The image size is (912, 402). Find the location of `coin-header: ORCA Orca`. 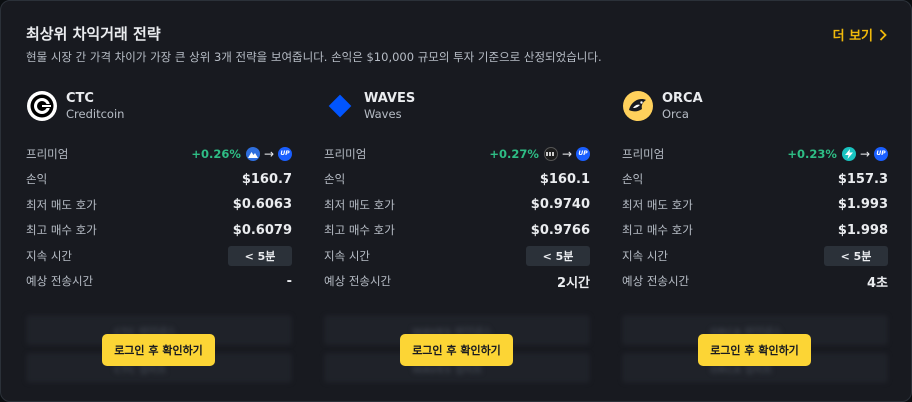

coin-header: ORCA Orca is located at coordinates (755, 106).